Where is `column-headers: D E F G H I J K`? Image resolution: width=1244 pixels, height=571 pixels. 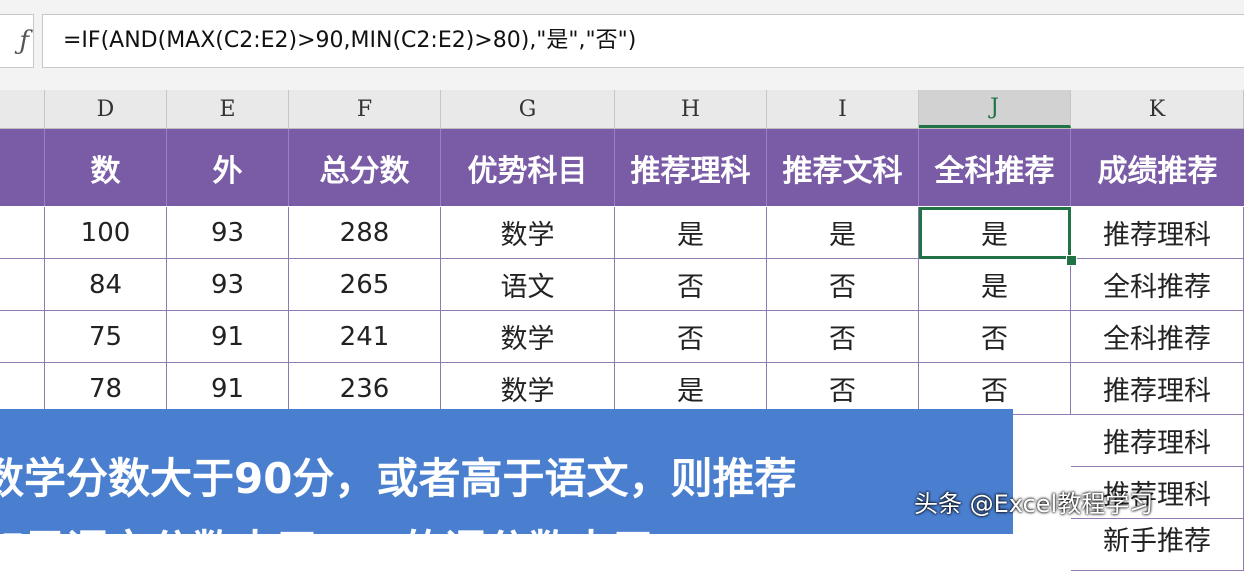 column-headers: D E F G H I J K is located at coordinates (622, 109).